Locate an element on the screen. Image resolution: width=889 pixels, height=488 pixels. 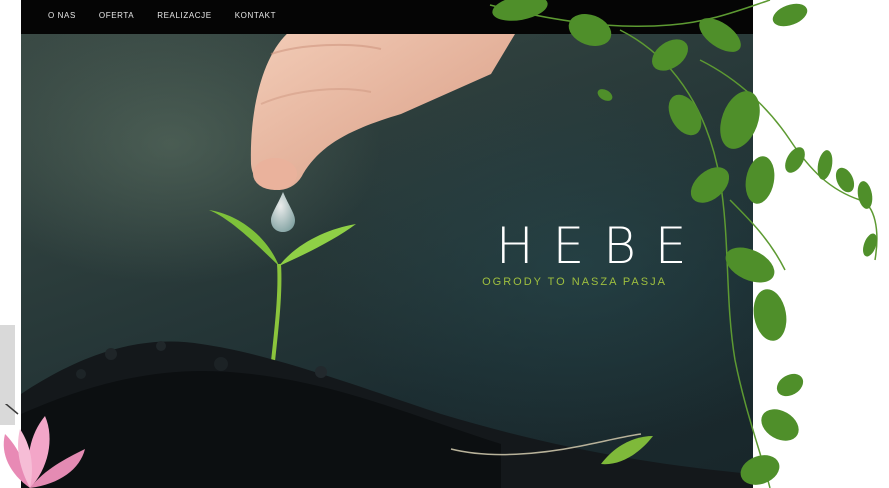
nav-item-kontakt: KONTAKT is located at coordinates (255, 15).